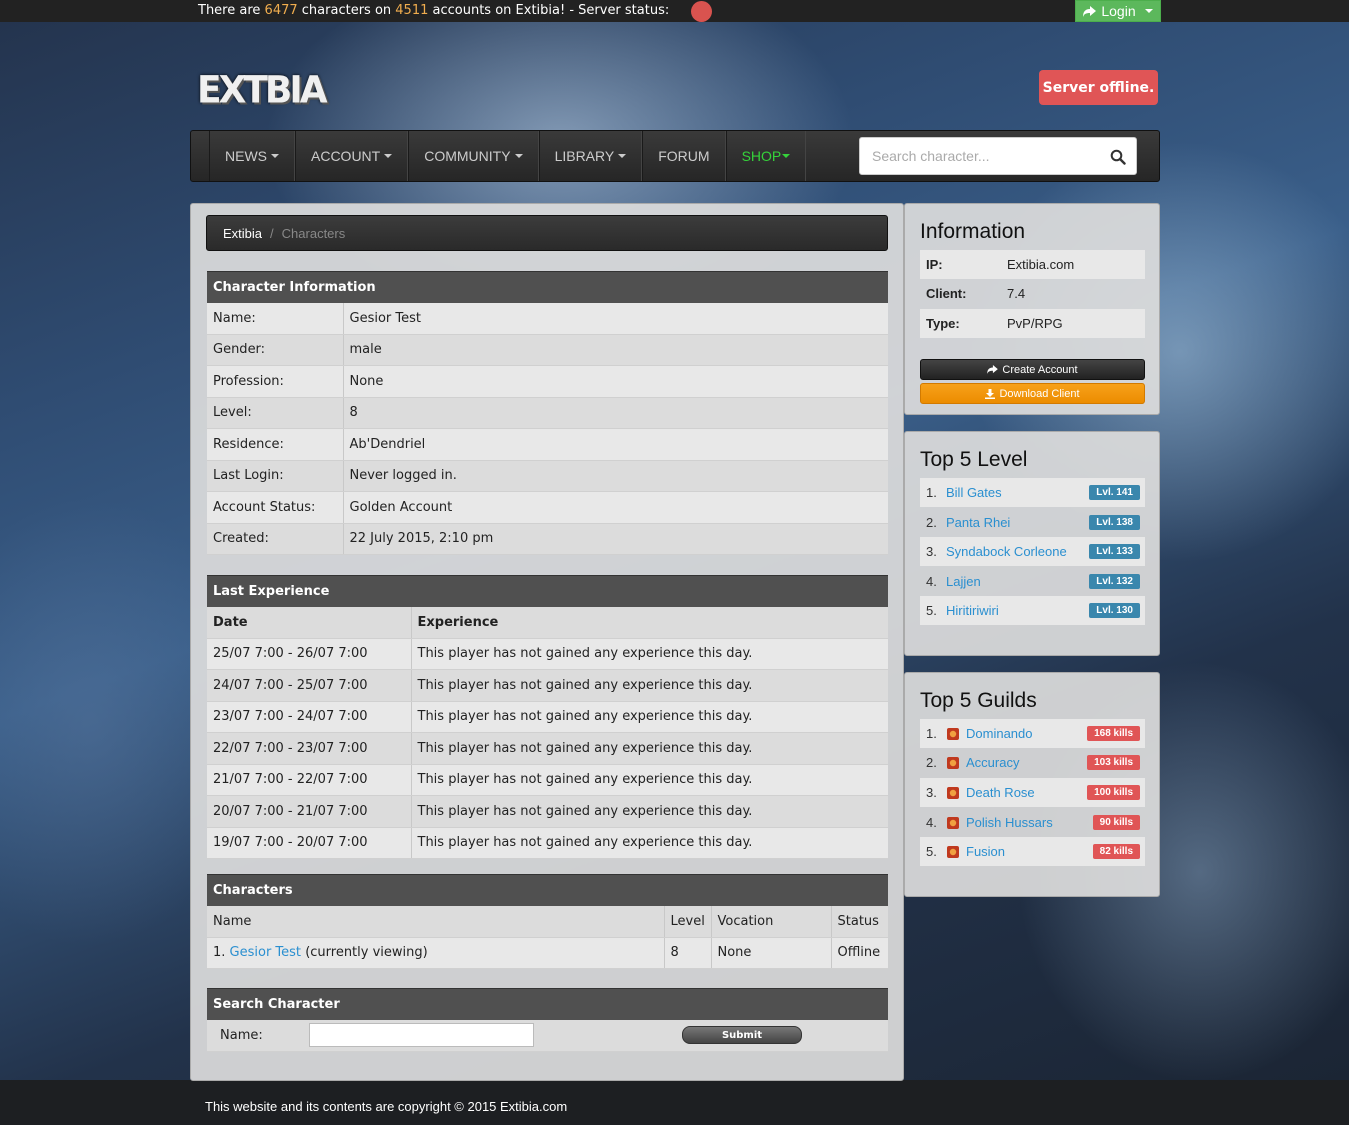 The image size is (1349, 1125). Describe the element at coordinates (1017, 522) in the screenshot. I see `player-link: Panta Rhei` at that location.